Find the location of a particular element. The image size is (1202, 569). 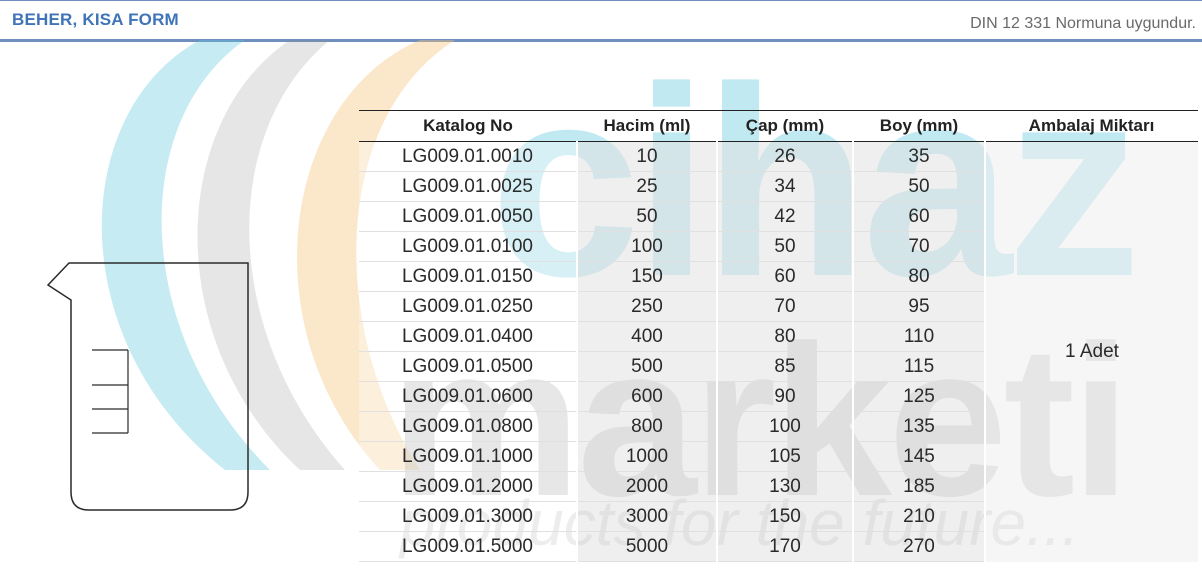

cell-catalog-no: LG009.01.5000 is located at coordinates (468, 546).